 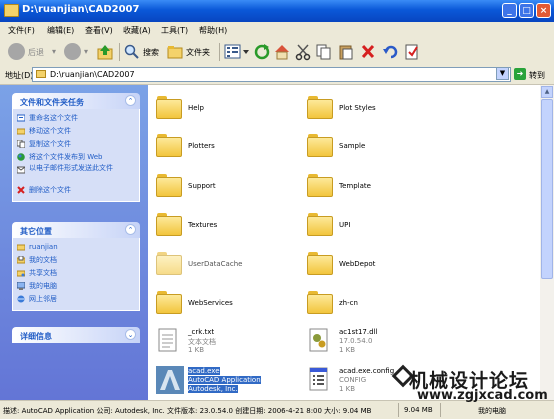 What do you see at coordinates (76, 190) in the screenshot?
I see `task-delete: 删除这个文件` at bounding box center [76, 190].